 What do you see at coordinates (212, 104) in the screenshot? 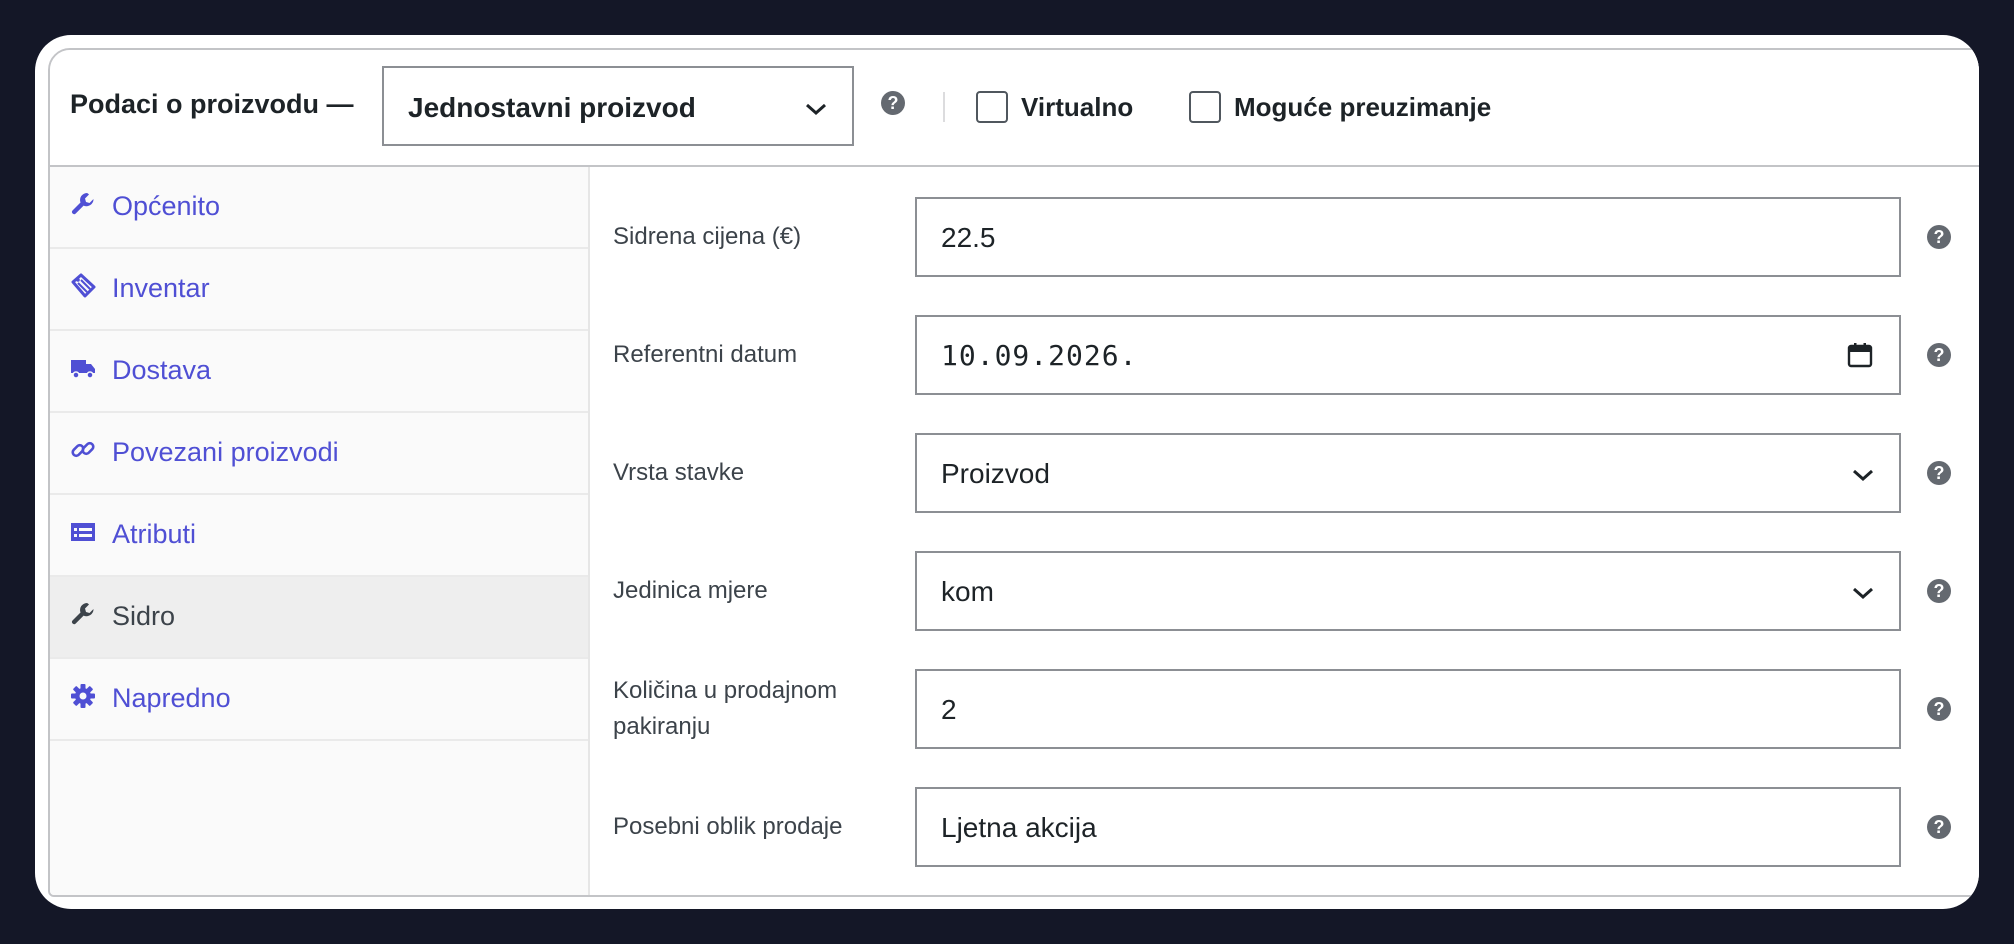
I see `panel-title: Podaci o proizvodu —` at bounding box center [212, 104].